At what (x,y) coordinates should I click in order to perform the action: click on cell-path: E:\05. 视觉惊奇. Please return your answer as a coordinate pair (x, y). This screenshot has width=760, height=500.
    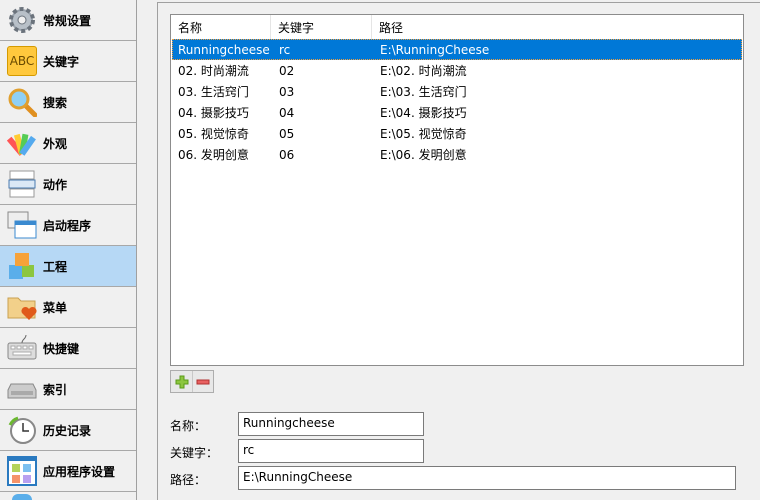
    Looking at the image, I should click on (423, 134).